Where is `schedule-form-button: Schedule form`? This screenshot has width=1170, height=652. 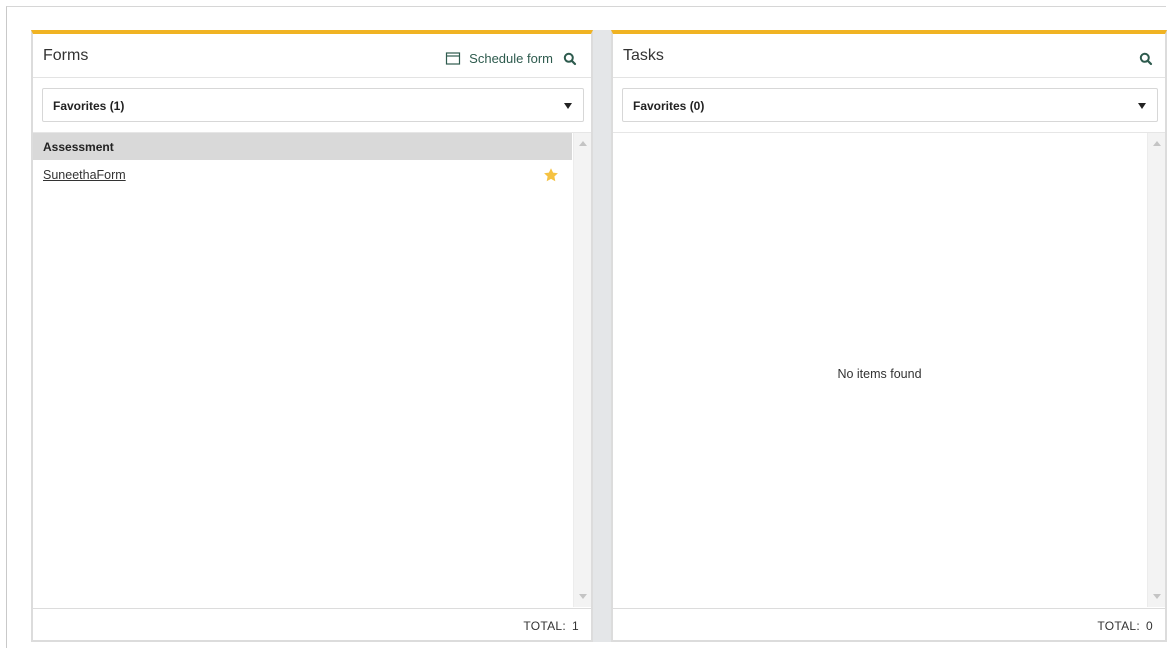 schedule-form-button: Schedule form is located at coordinates (499, 58).